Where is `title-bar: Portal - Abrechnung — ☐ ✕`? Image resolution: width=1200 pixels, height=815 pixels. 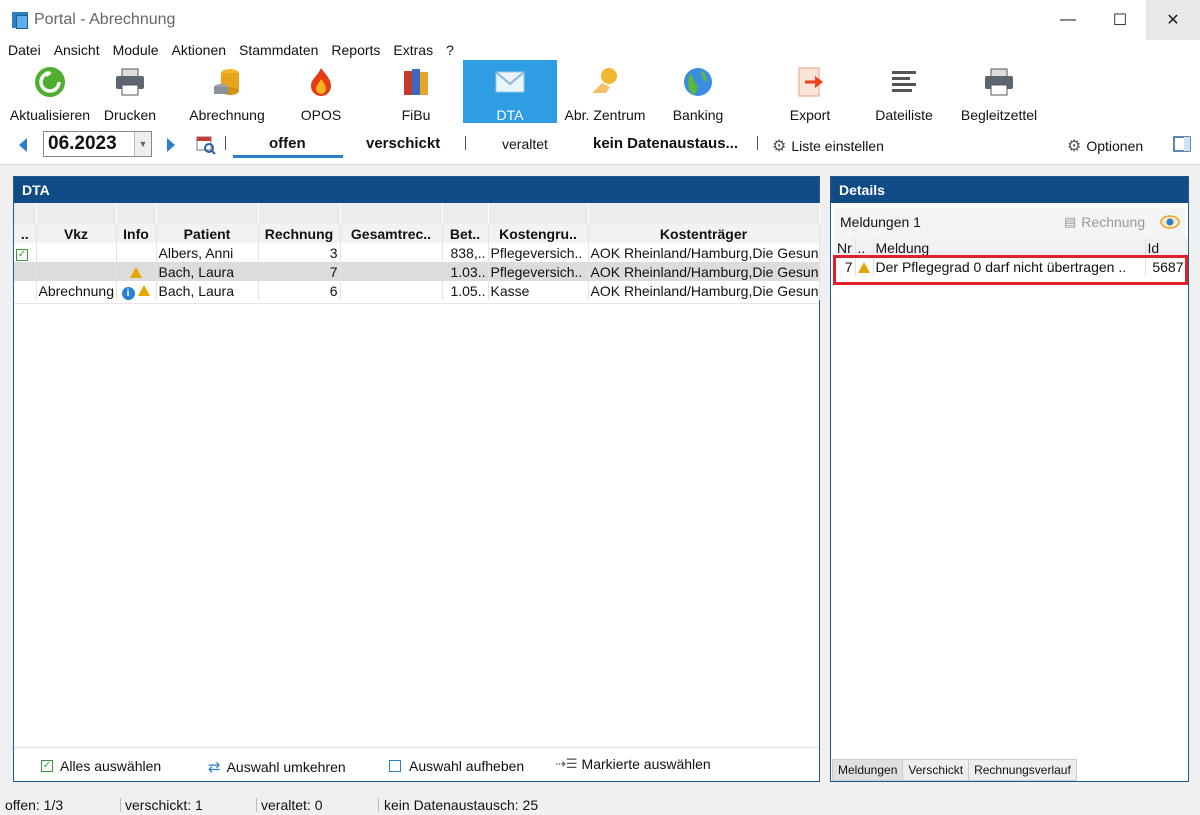 title-bar: Portal - Abrechnung — ☐ ✕ is located at coordinates (600, 20).